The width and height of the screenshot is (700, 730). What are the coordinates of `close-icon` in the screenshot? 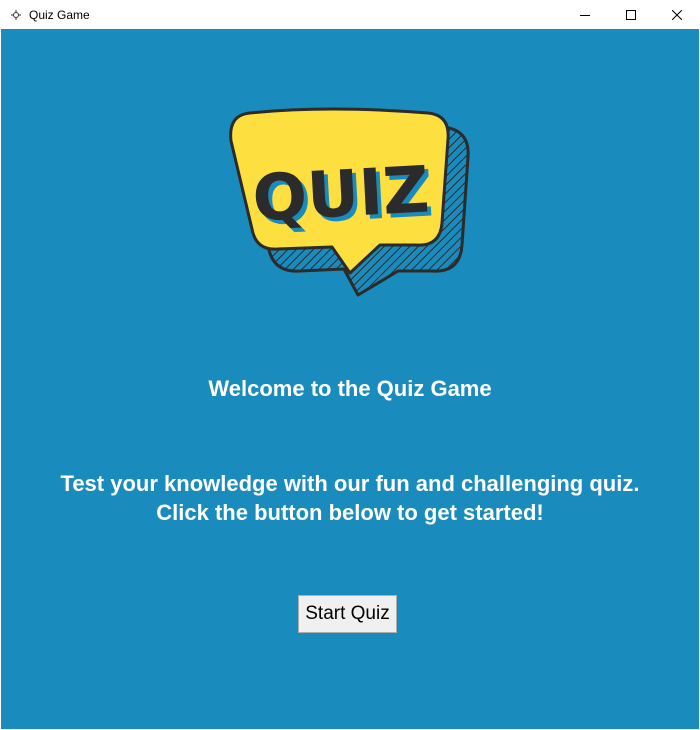 It's located at (677, 14).